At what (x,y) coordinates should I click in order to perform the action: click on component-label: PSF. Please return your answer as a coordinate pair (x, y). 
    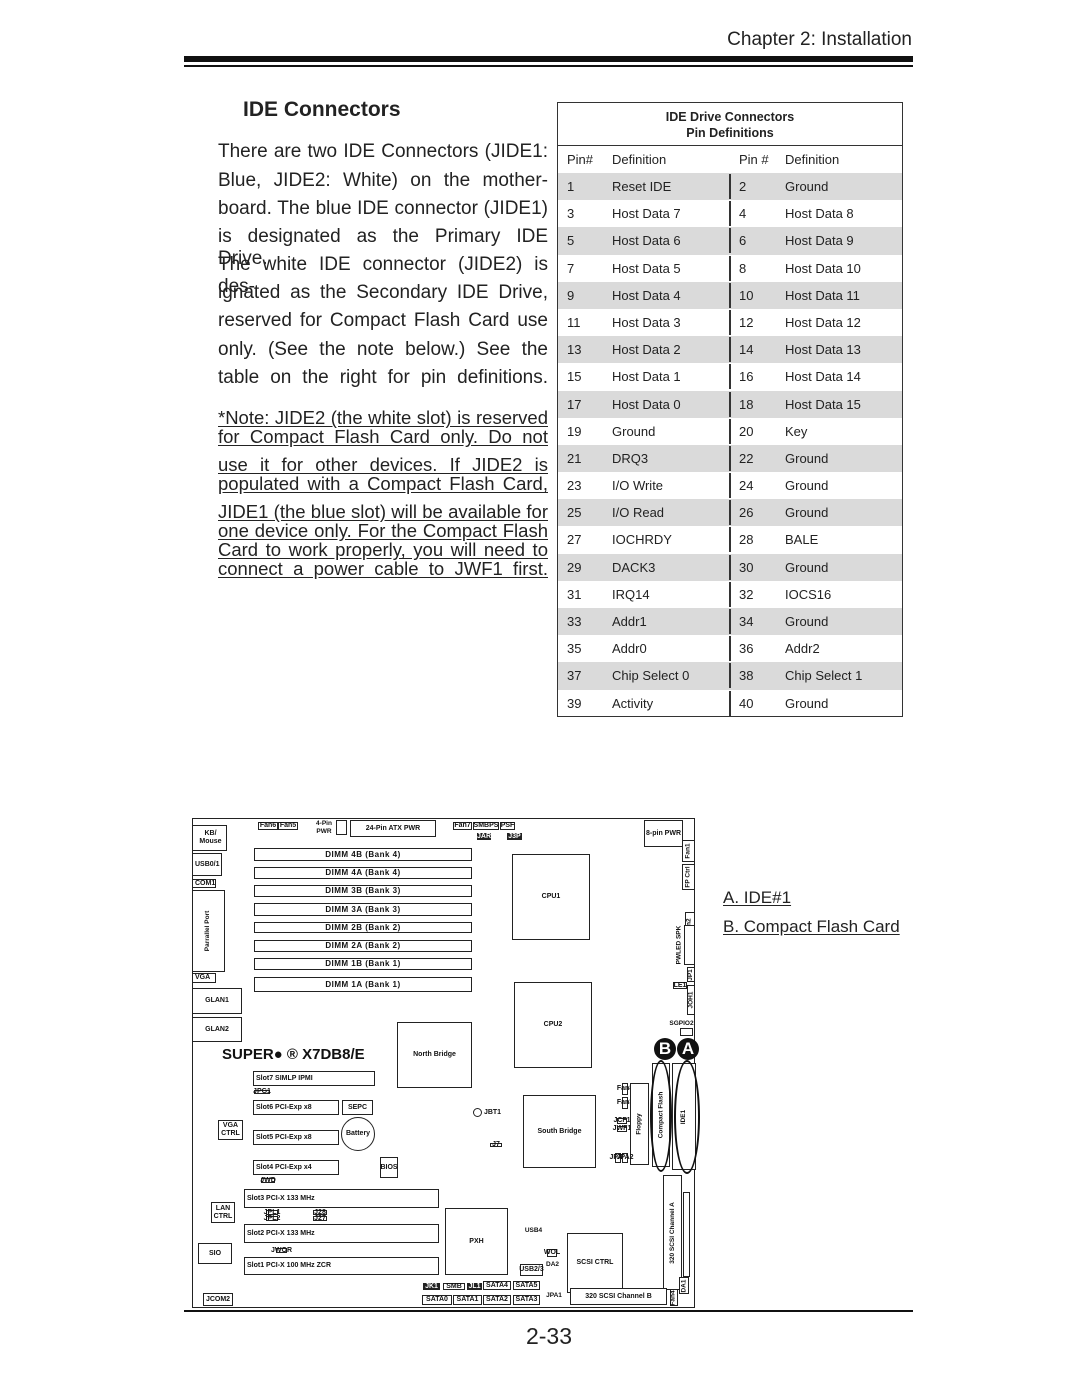
    Looking at the image, I should click on (507, 825).